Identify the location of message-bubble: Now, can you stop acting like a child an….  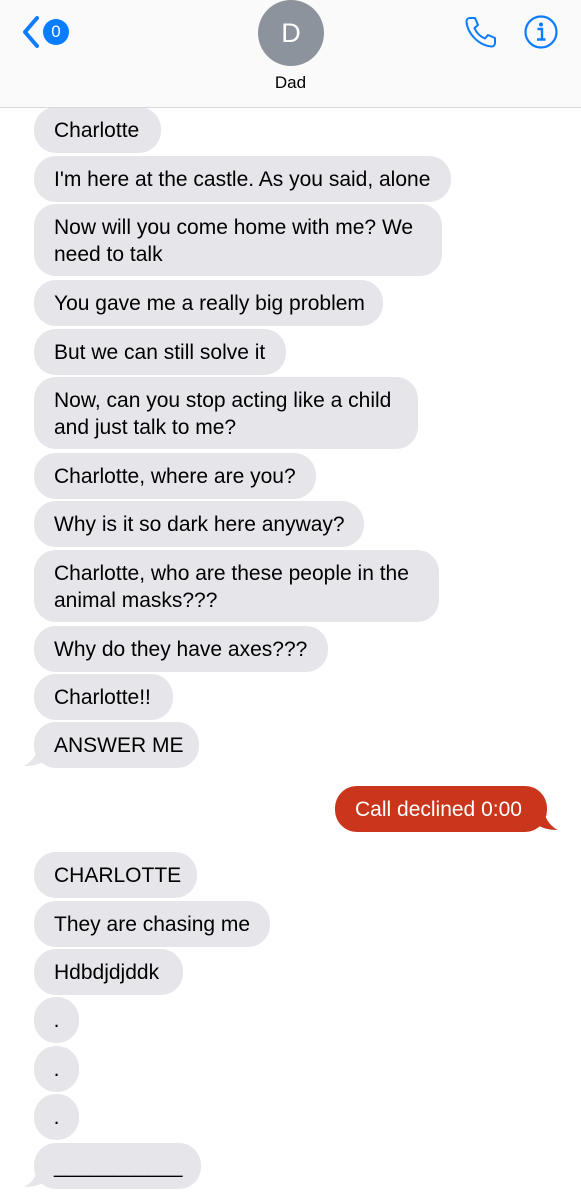
(226, 413).